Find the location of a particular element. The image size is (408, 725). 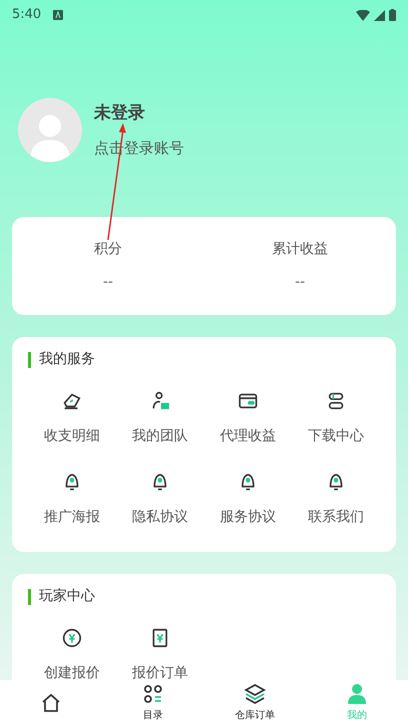

section-title: 我的服务 is located at coordinates (67, 359).